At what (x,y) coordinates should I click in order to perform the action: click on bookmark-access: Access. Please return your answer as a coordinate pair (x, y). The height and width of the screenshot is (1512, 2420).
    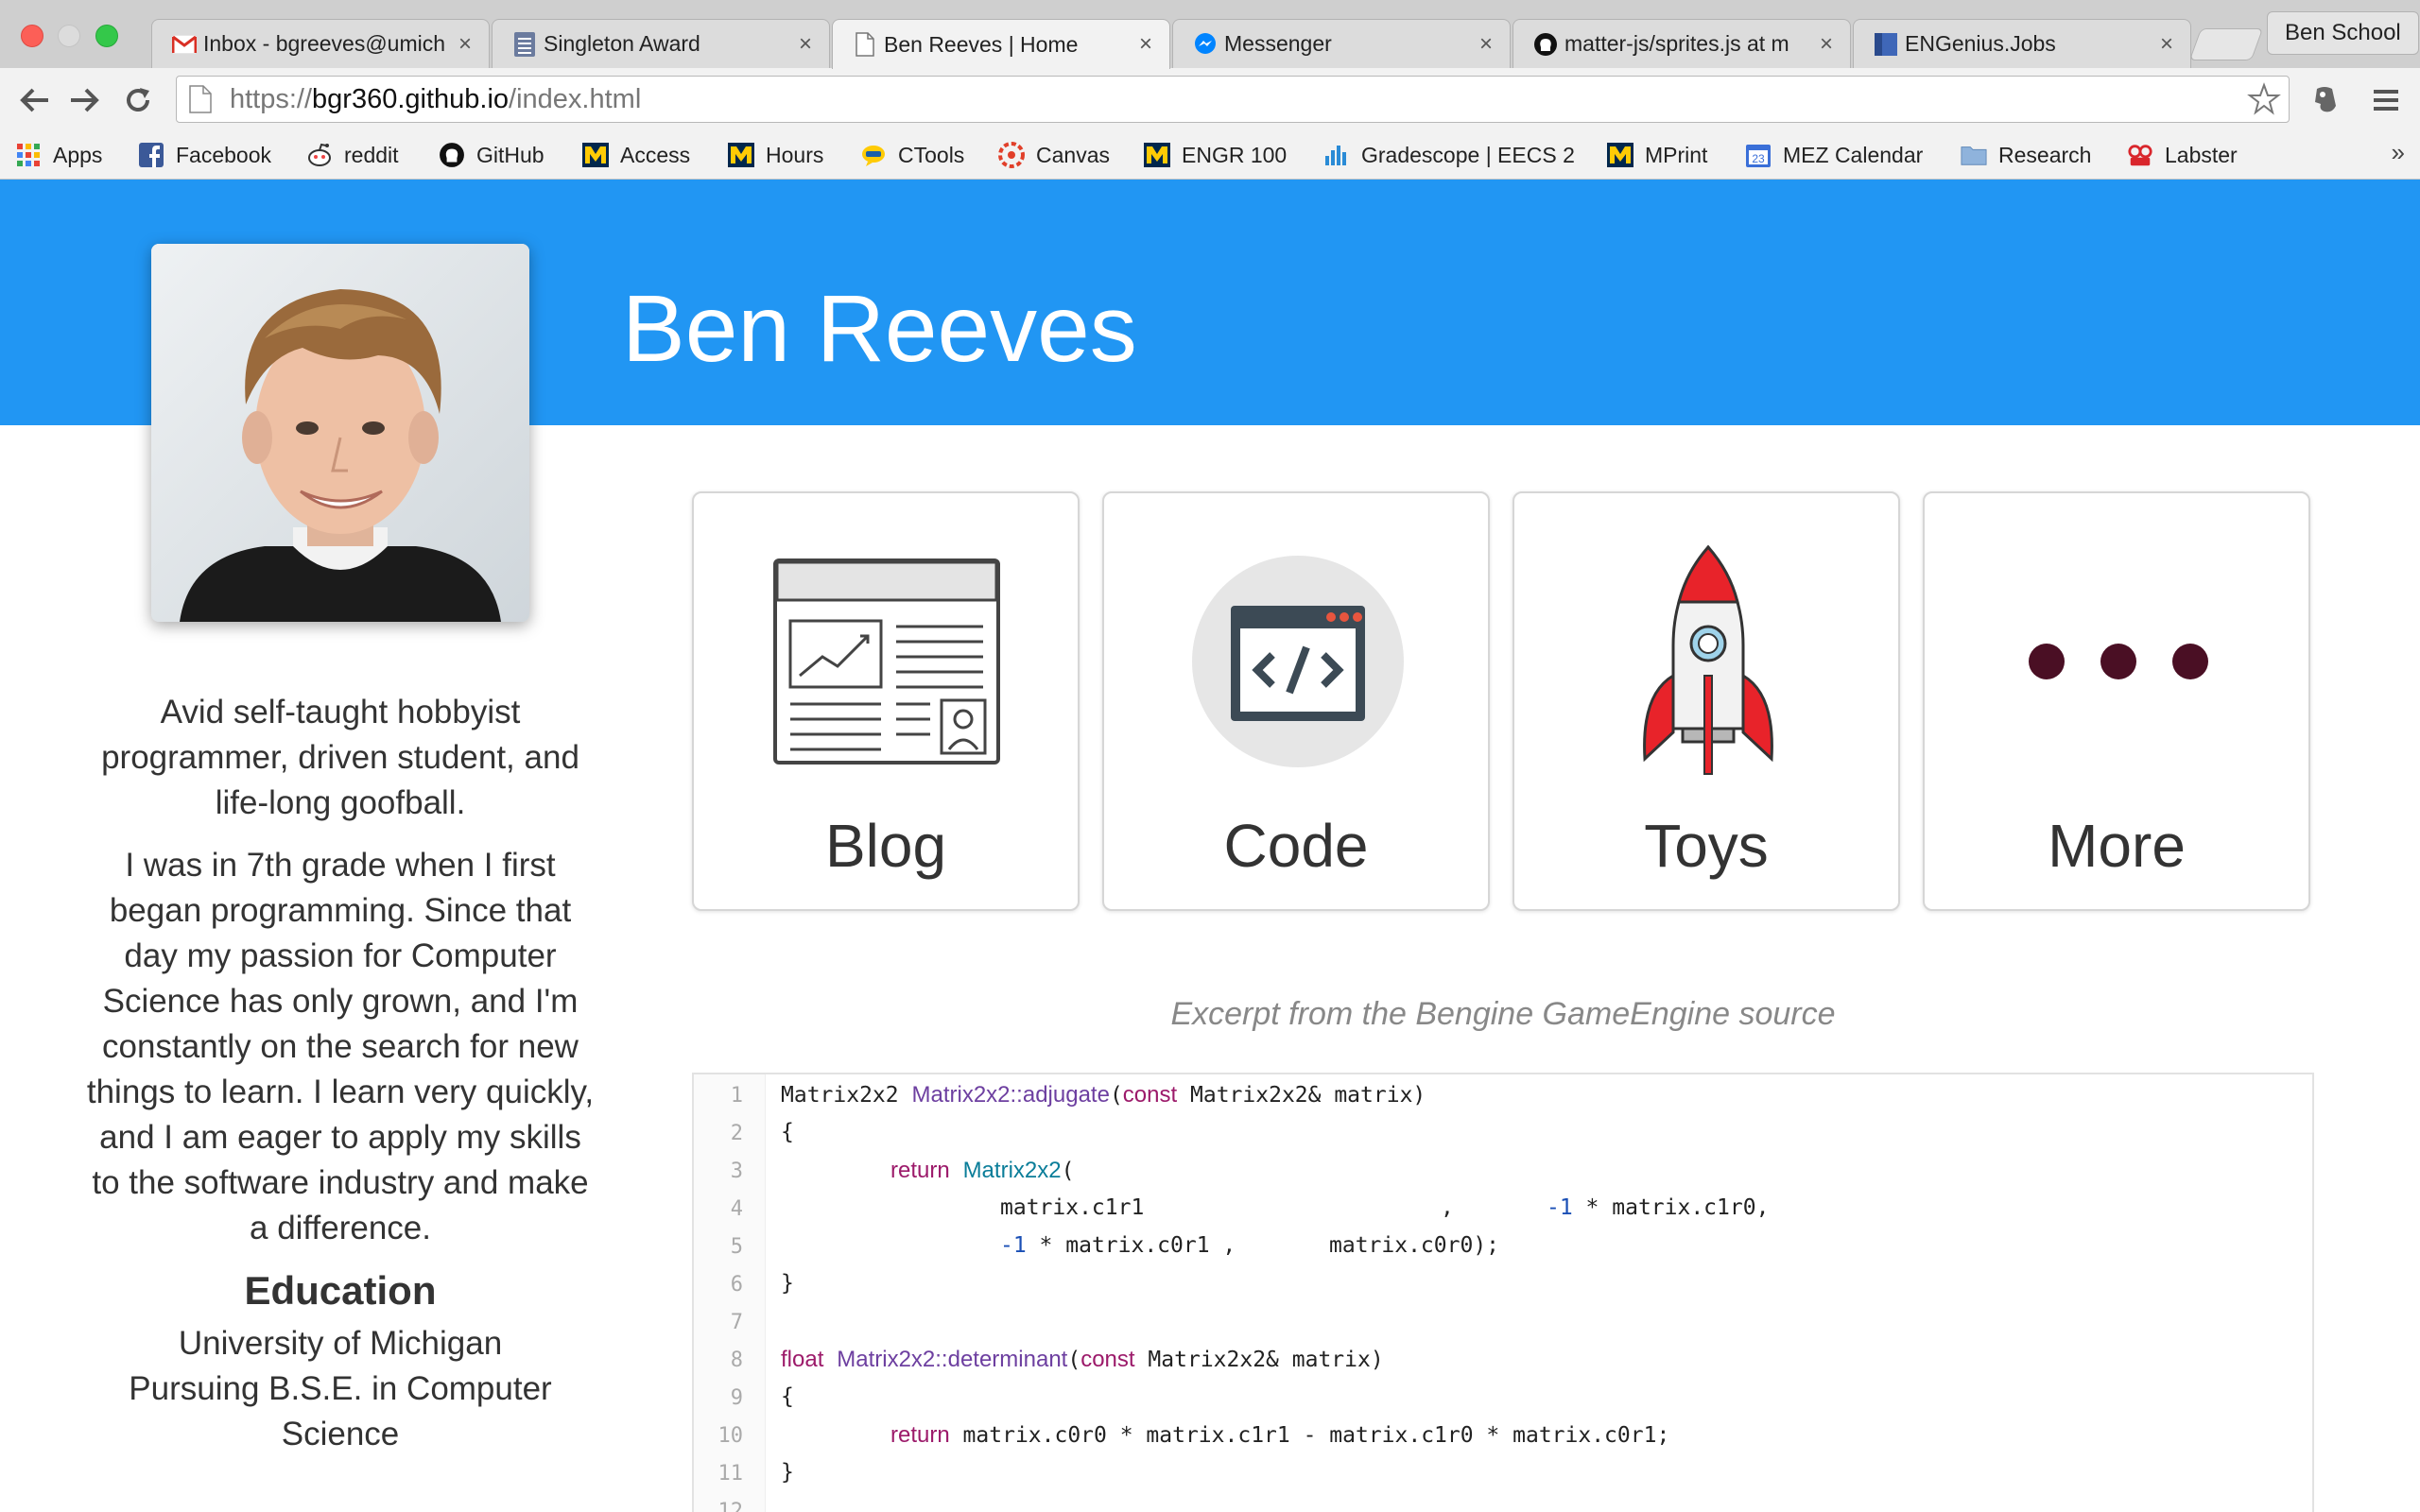
    Looking at the image, I should click on (636, 155).